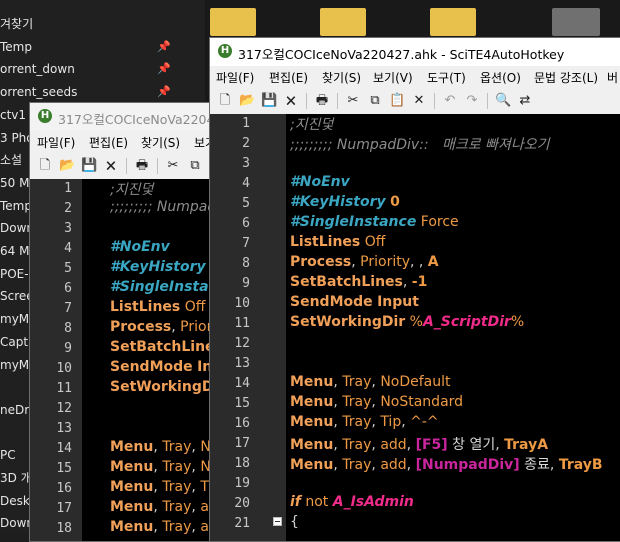 The image size is (620, 542). I want to click on nav-item: Temp 📌, so click(85, 47).